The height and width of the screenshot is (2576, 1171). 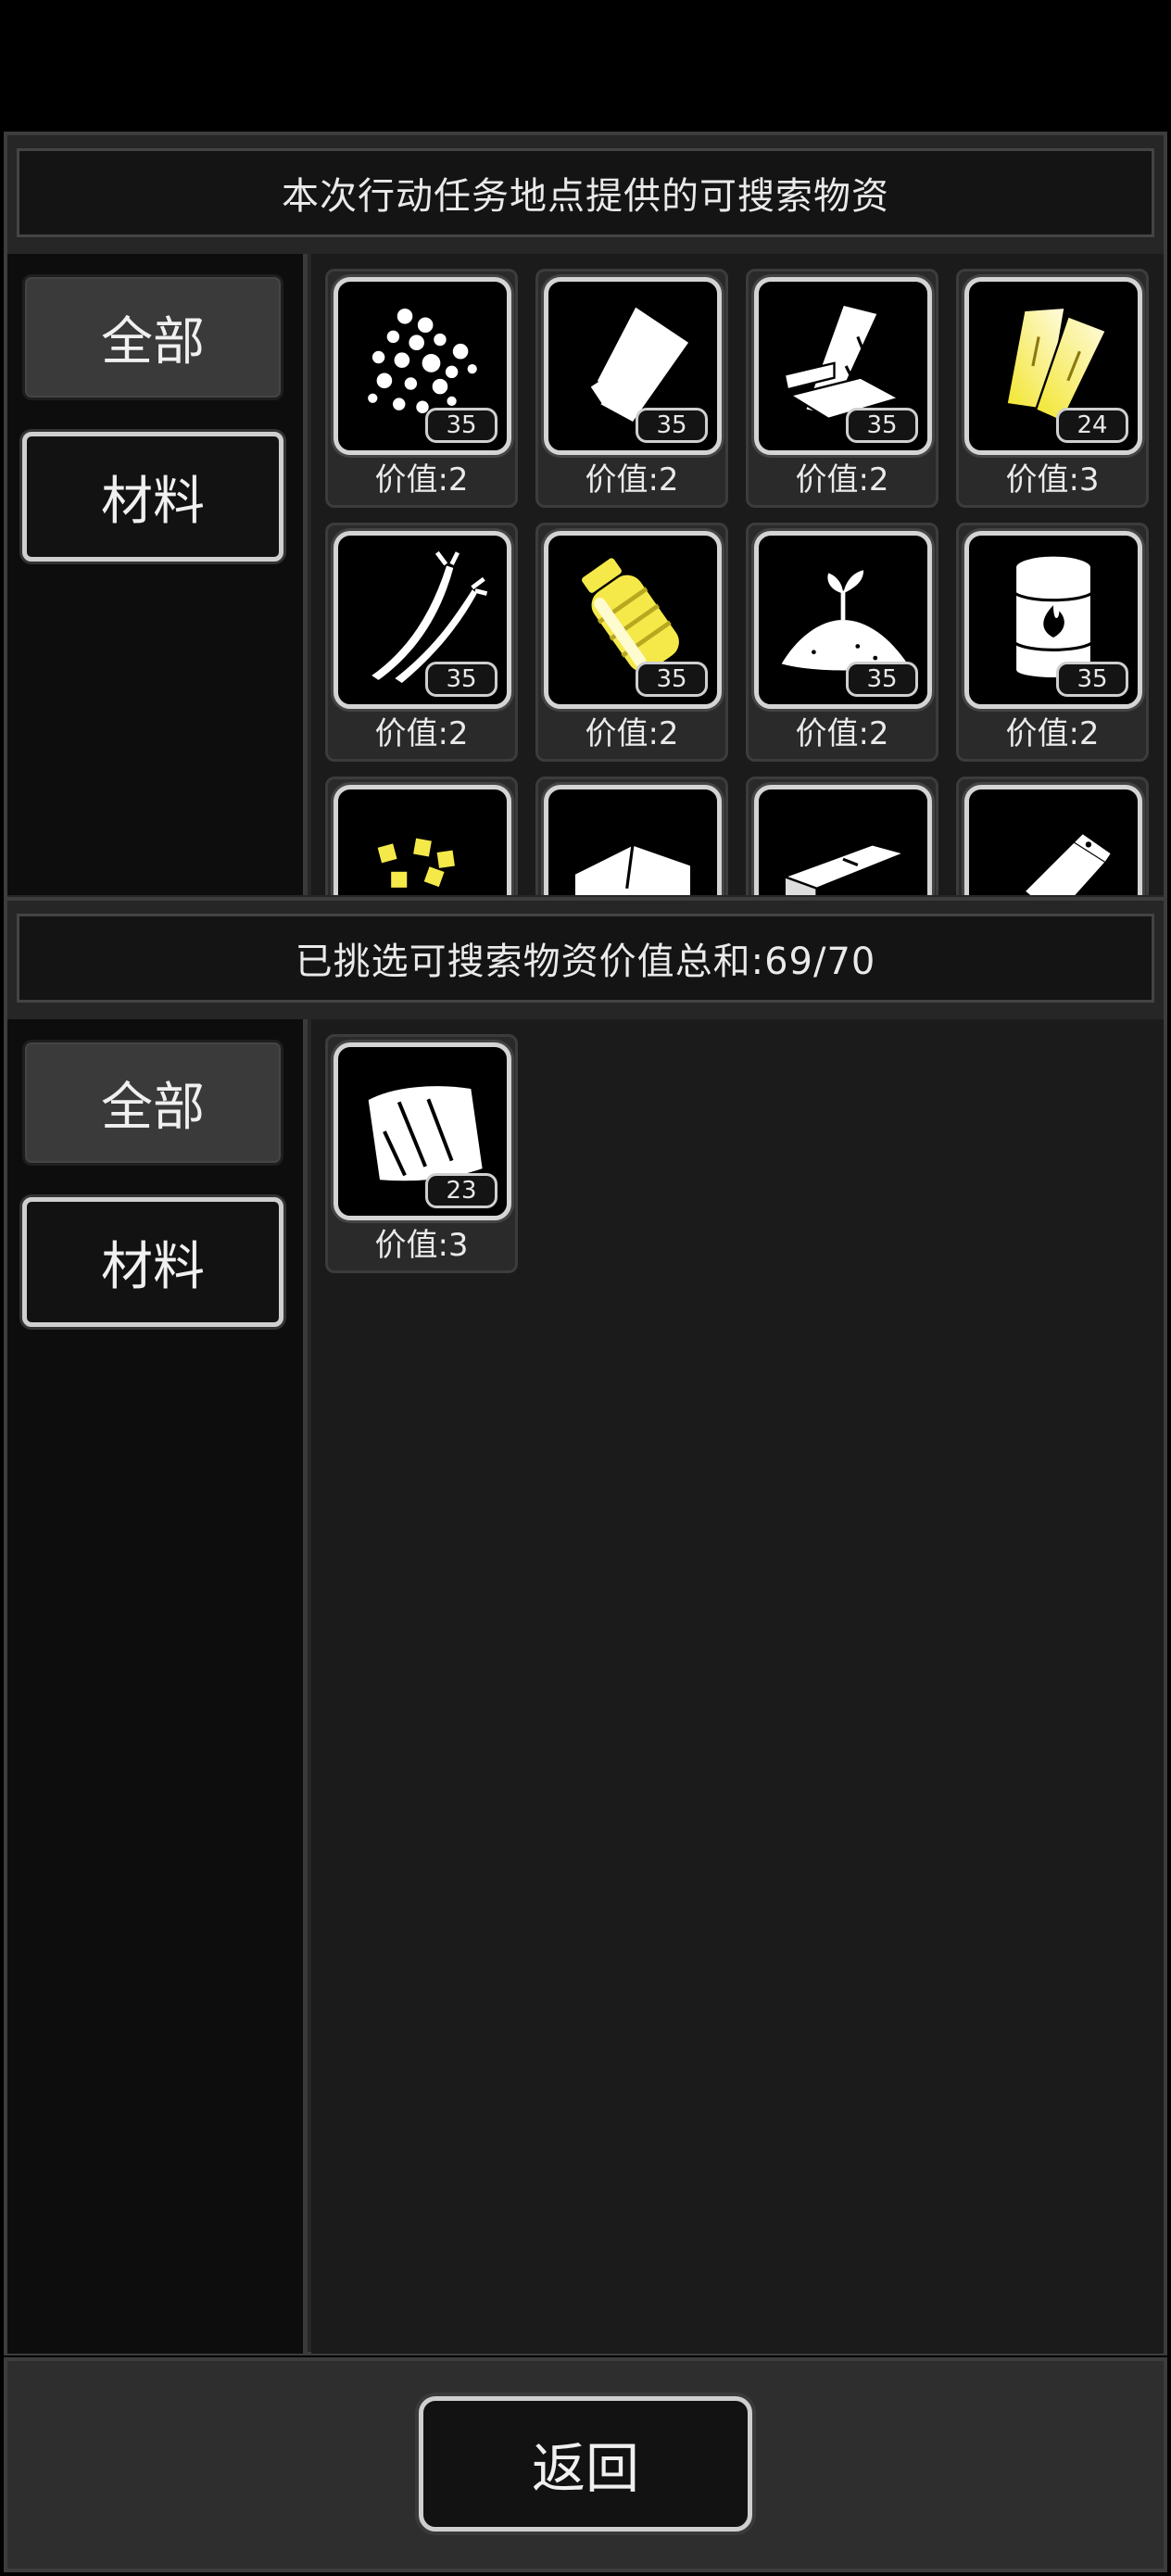 What do you see at coordinates (417, 863) in the screenshot?
I see `yellow-cubes-icon` at bounding box center [417, 863].